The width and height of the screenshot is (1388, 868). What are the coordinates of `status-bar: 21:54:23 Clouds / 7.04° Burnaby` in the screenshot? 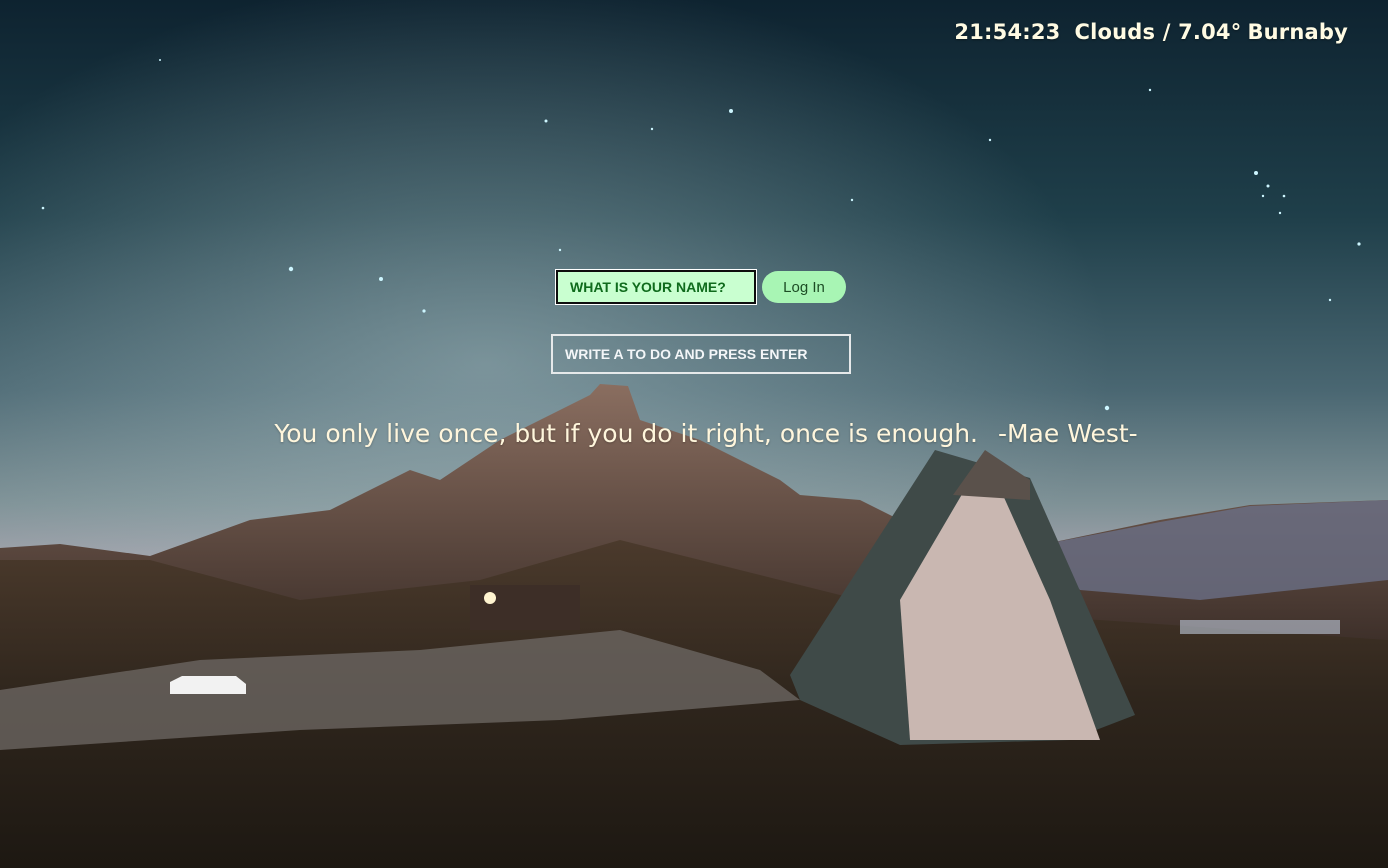 It's located at (1151, 32).